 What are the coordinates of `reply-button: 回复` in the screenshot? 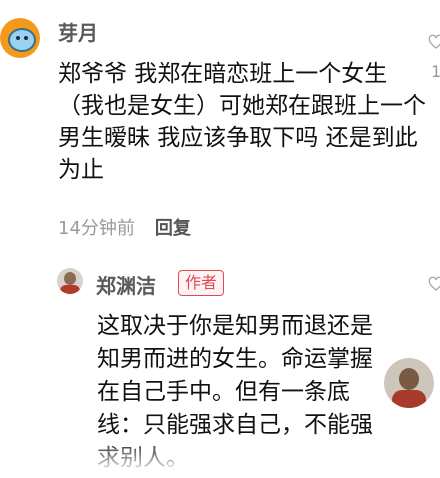 It's located at (173, 228).